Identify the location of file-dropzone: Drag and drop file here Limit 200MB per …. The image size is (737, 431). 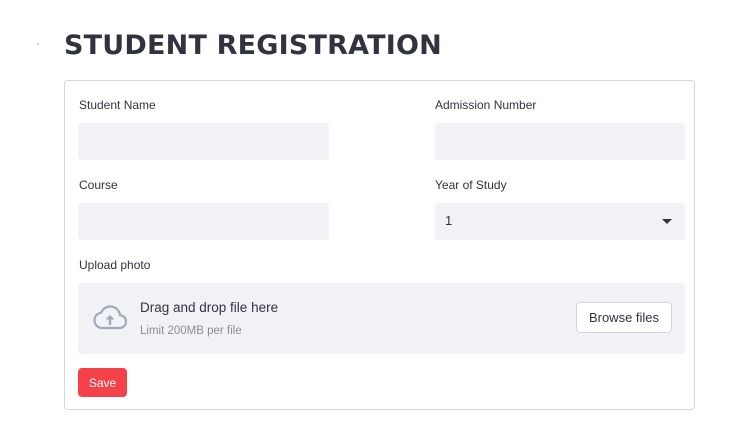
(381, 318).